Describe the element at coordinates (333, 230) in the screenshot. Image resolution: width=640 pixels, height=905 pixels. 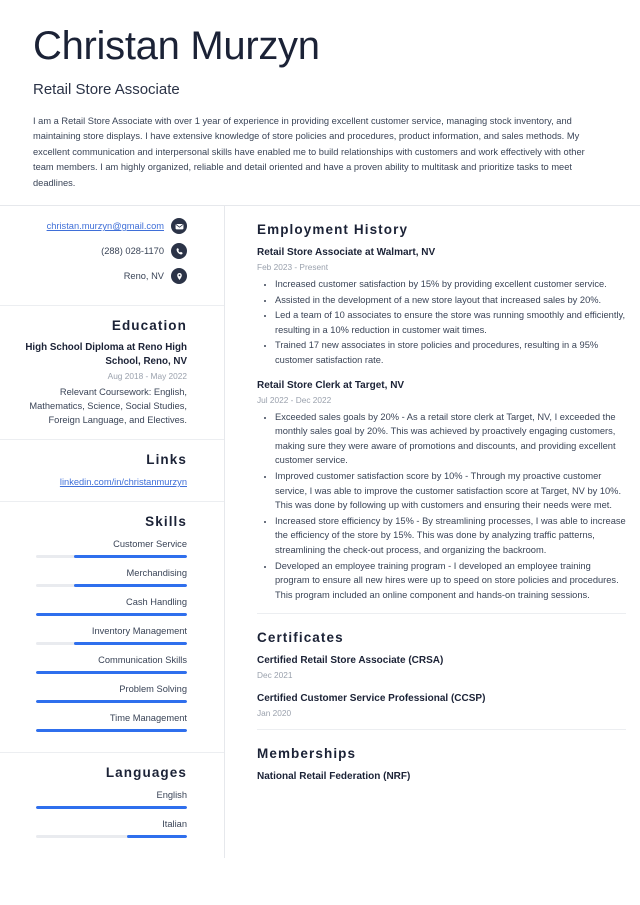
I see `employment-heading: Employment History` at that location.